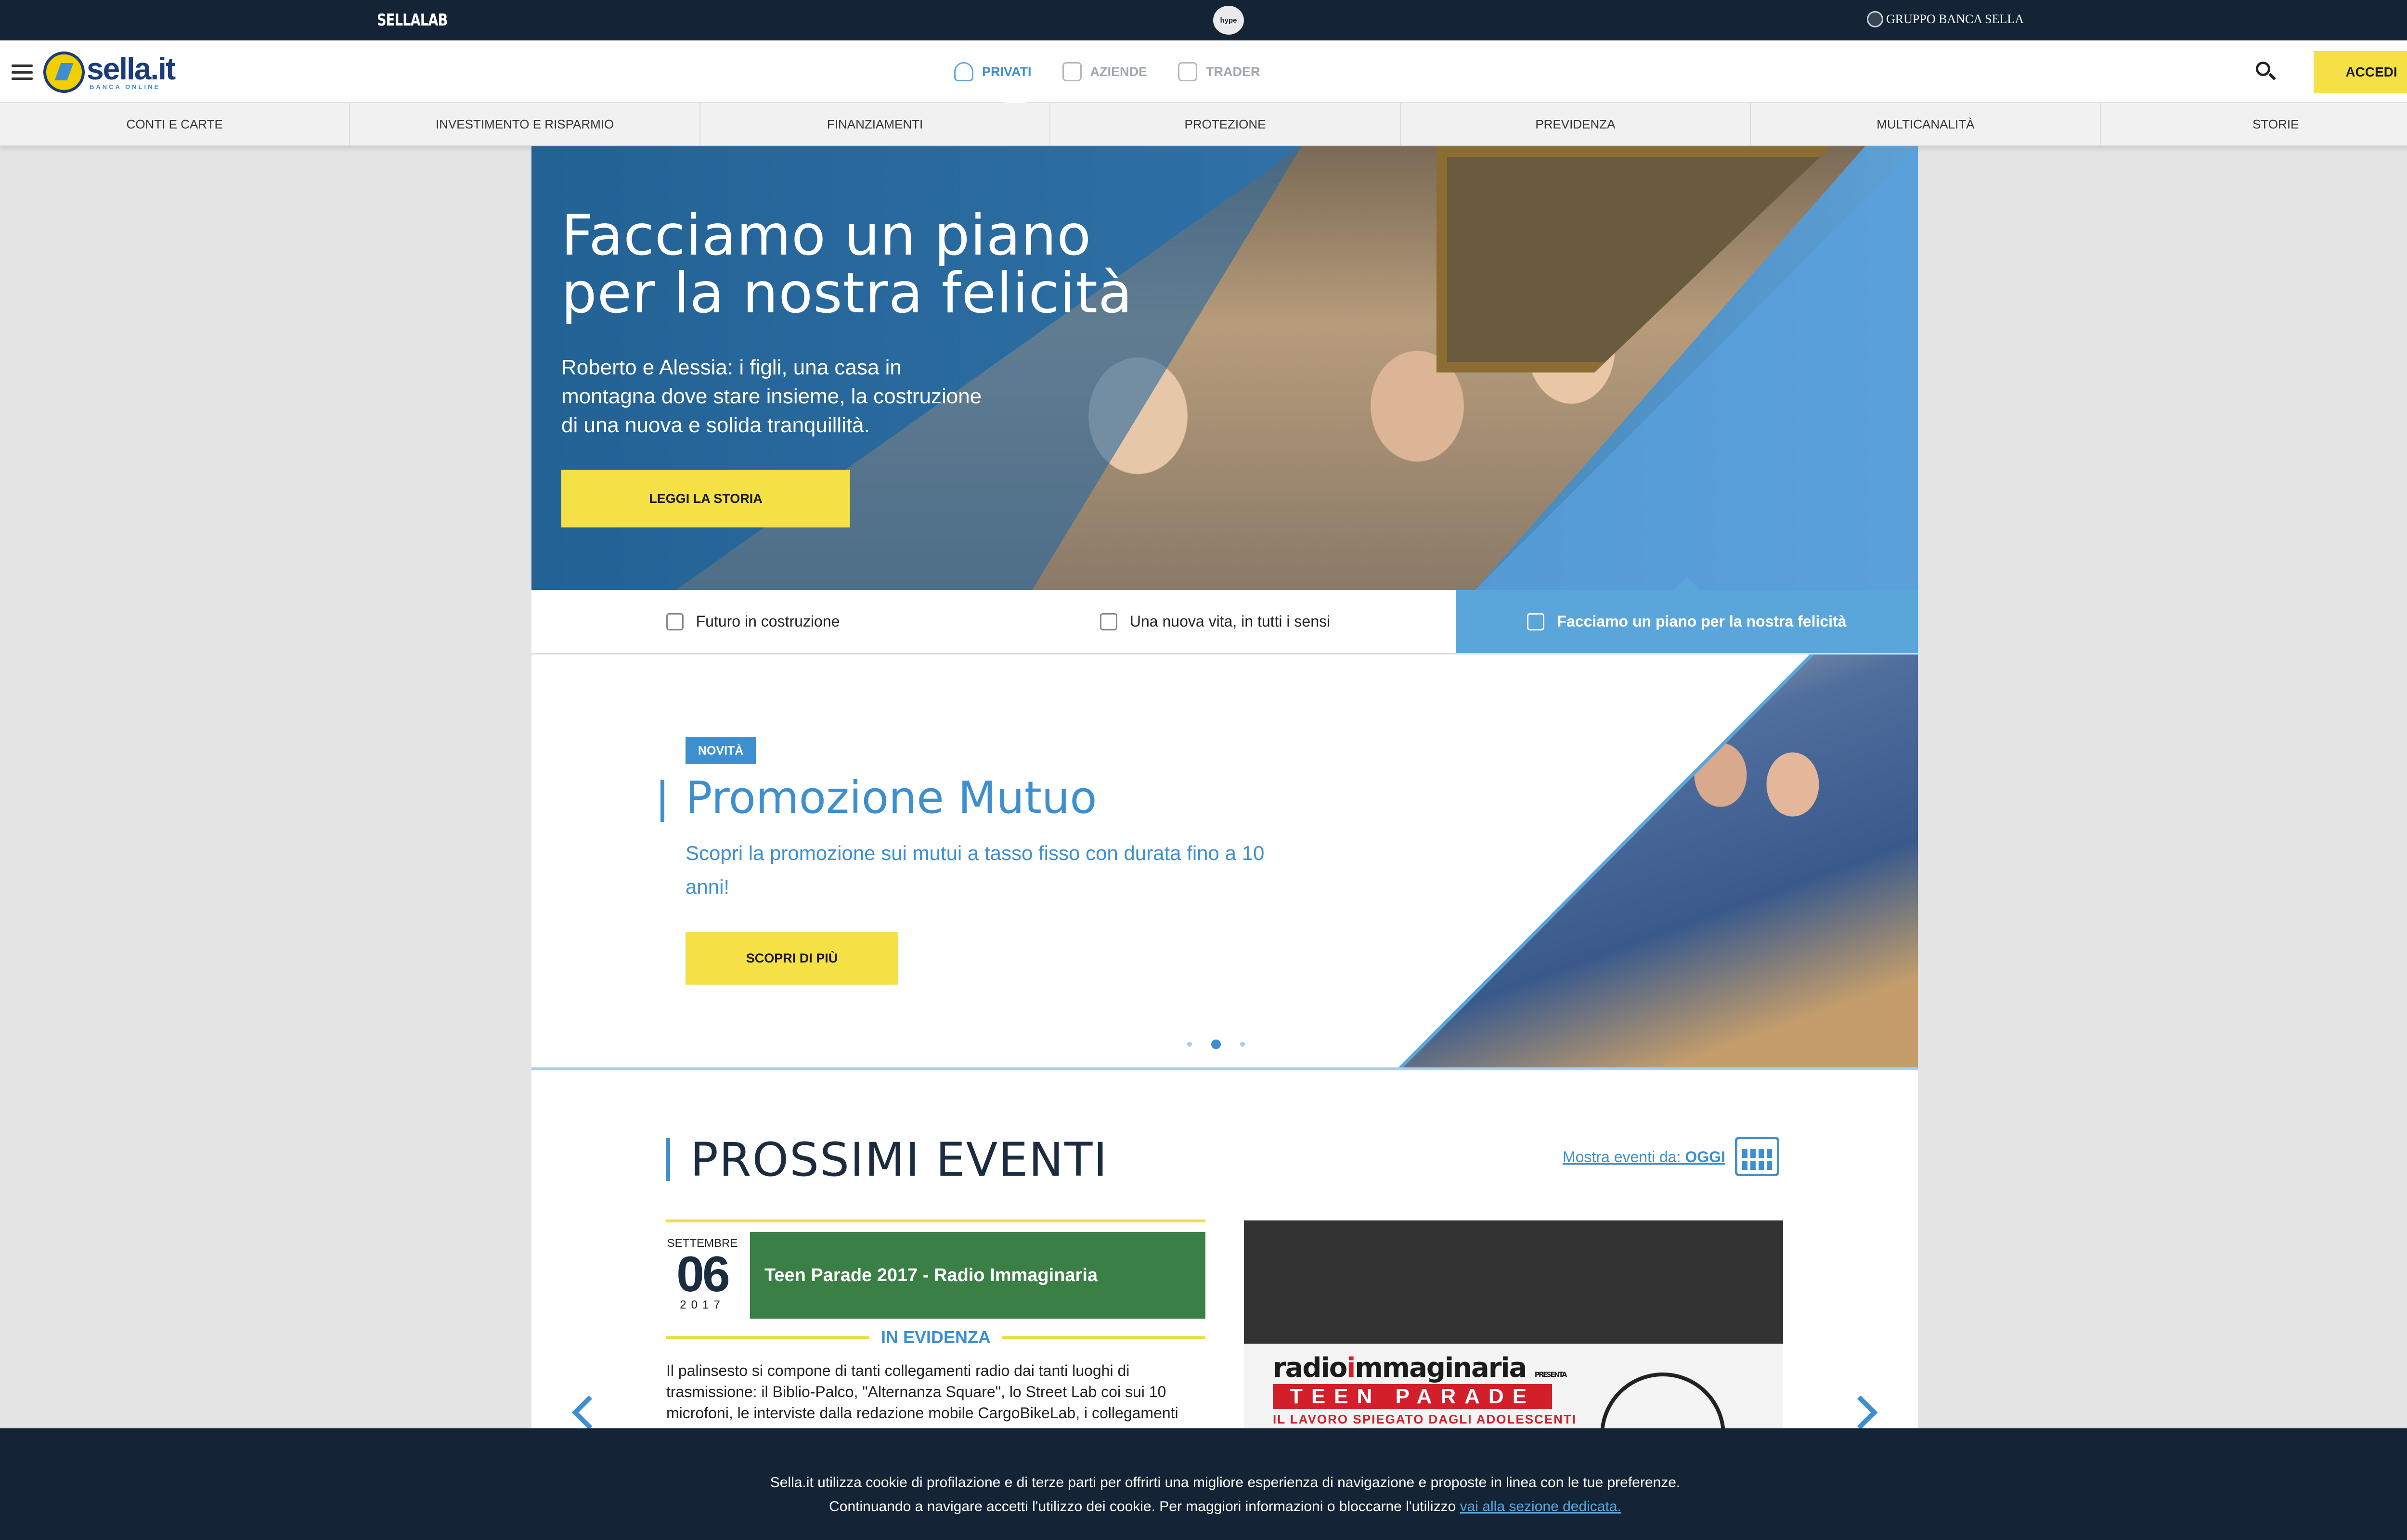 This screenshot has height=1540, width=2407. Describe the element at coordinates (899, 1160) in the screenshot. I see `events-title: PROSSIMI EVENTI` at that location.